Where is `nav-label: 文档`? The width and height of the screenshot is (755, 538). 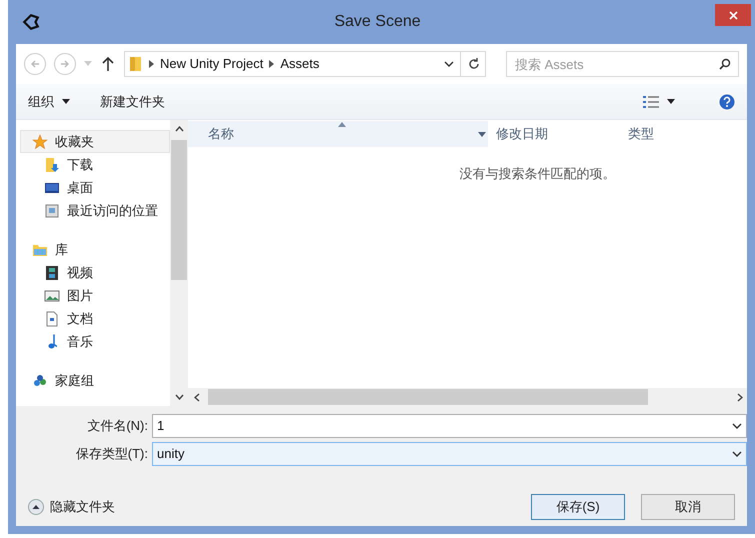
nav-label: 文档 is located at coordinates (80, 319).